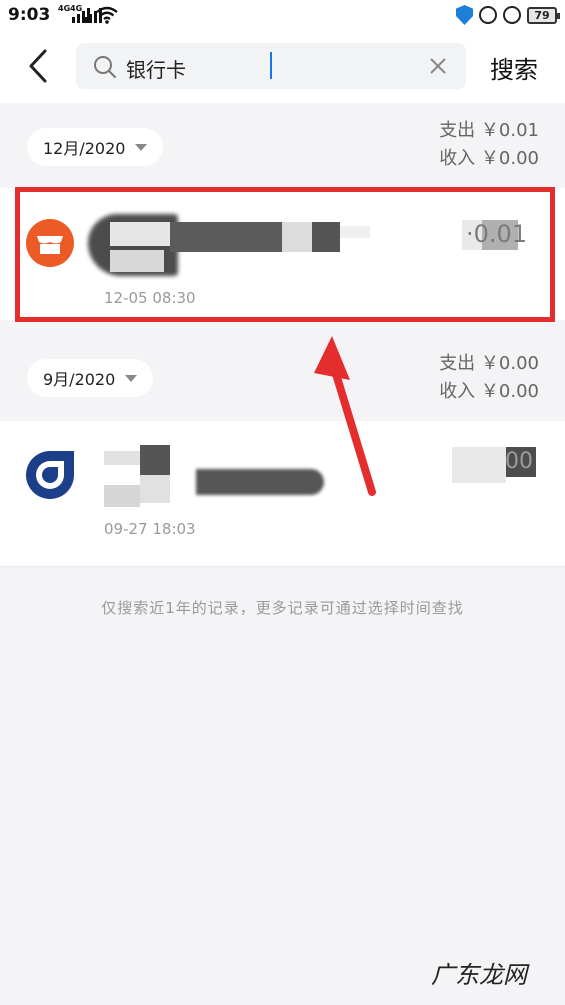 The width and height of the screenshot is (565, 1005). Describe the element at coordinates (282, 15) in the screenshot. I see `status-bar: 9:03 4G 4G 79` at that location.